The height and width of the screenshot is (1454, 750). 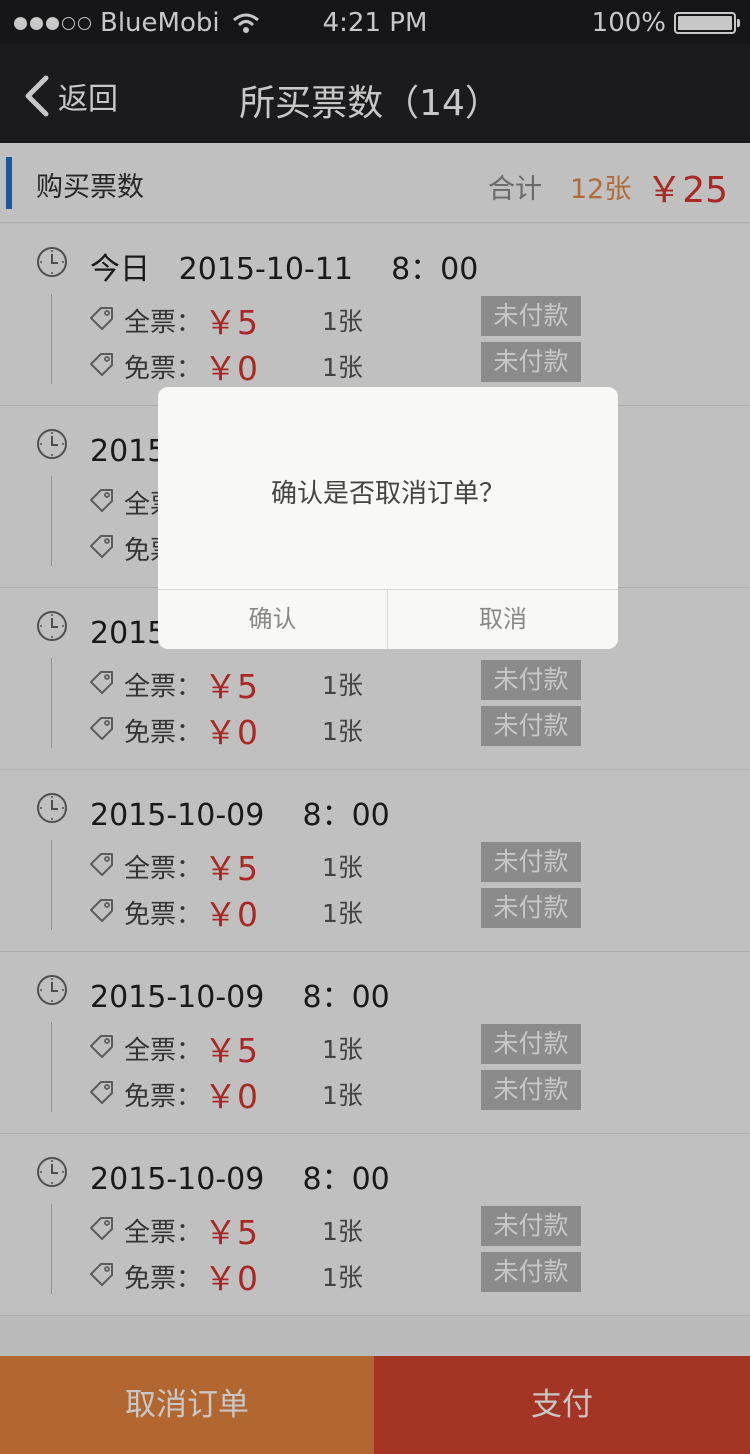 I want to click on pay-button: 支付, so click(x=562, y=1405).